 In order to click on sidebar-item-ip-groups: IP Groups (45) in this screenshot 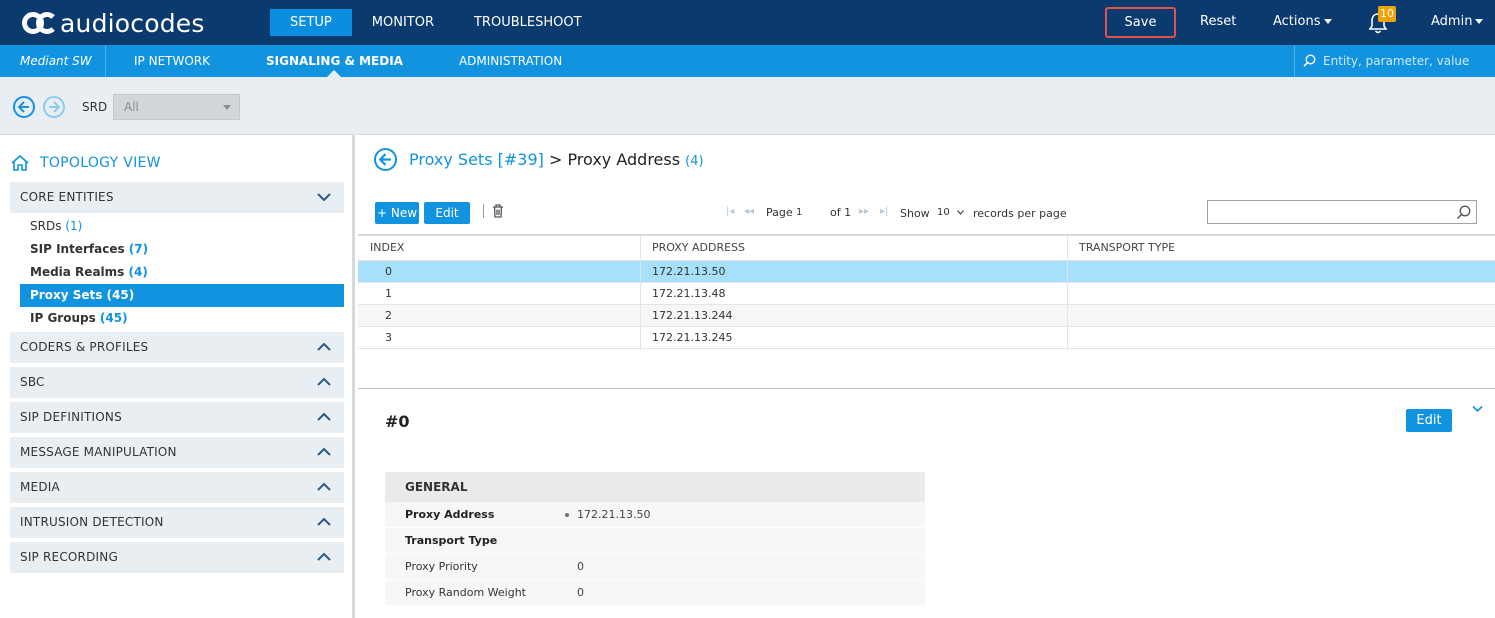, I will do `click(182, 318)`.